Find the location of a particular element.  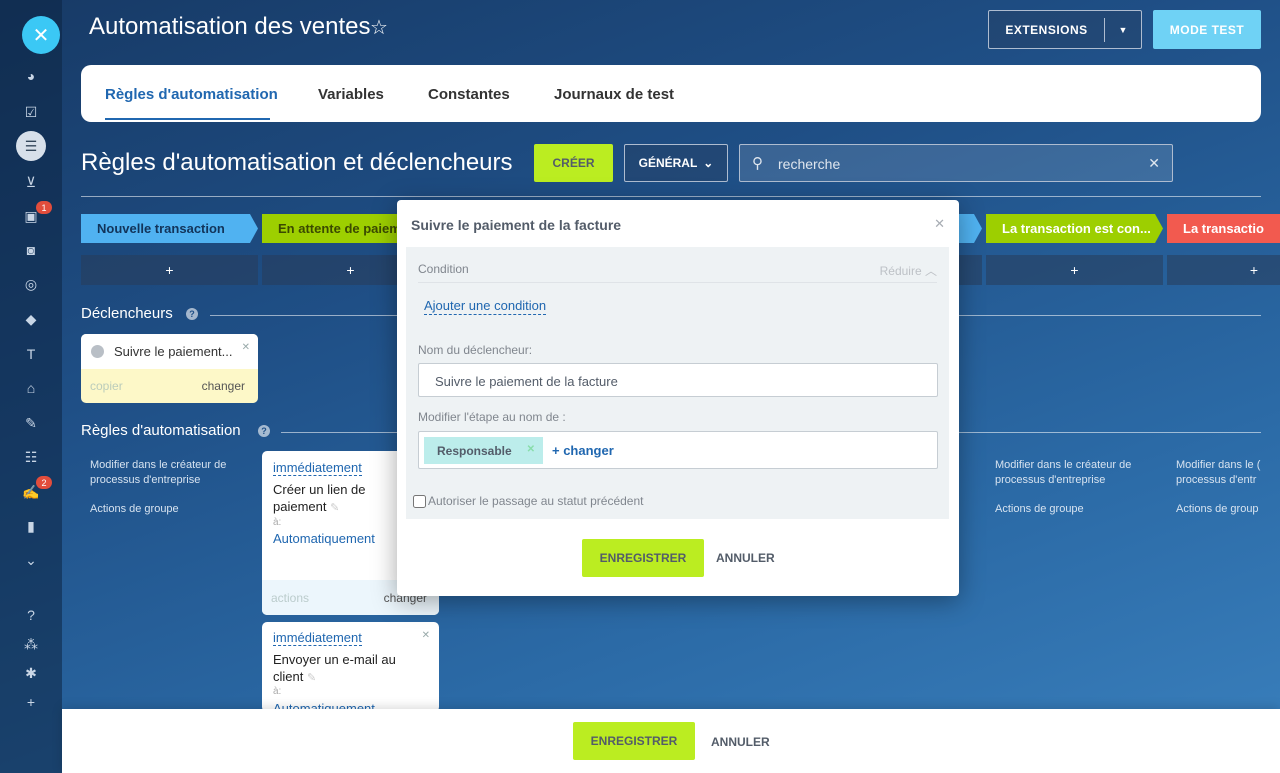

tag-label: Responsable is located at coordinates (474, 450).